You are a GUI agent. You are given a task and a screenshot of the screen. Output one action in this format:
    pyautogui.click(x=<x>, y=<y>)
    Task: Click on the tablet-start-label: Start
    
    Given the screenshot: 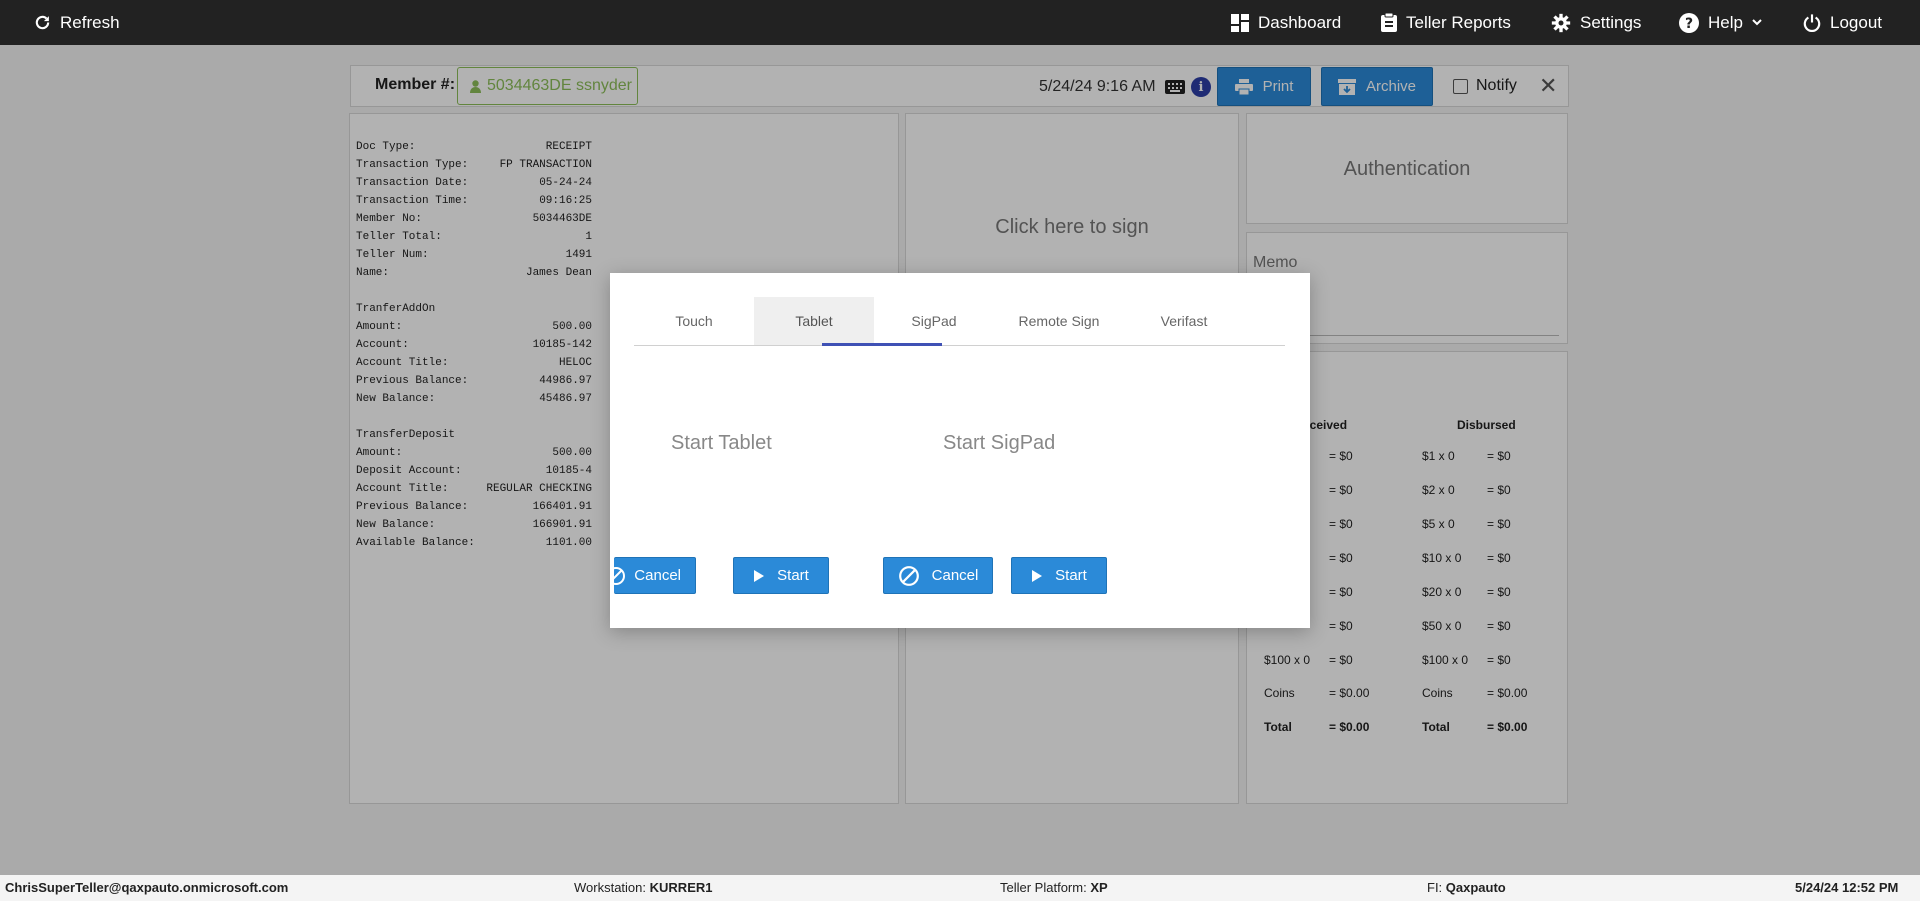 What is the action you would take?
    pyautogui.click(x=793, y=575)
    